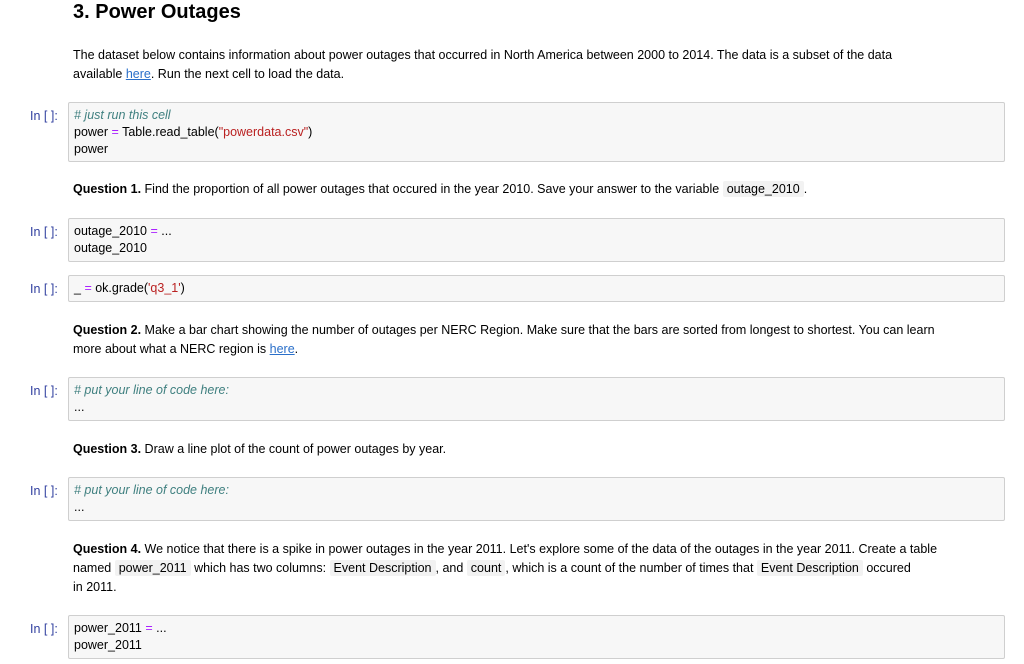 This screenshot has height=664, width=1024. I want to click on code-token: outage_2010, so click(112, 231).